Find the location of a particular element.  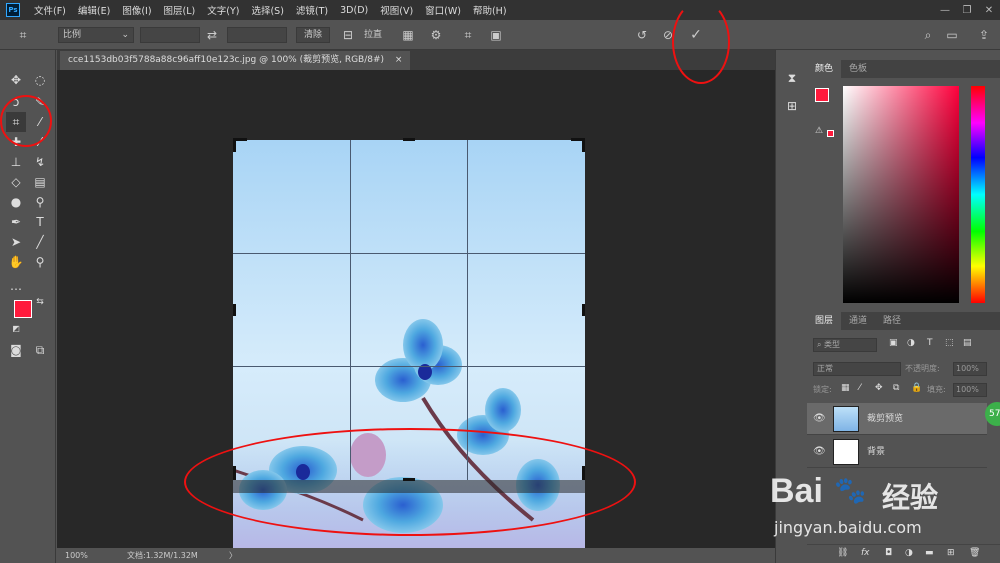

pen-tool-icon: ✒ is located at coordinates (16, 222).